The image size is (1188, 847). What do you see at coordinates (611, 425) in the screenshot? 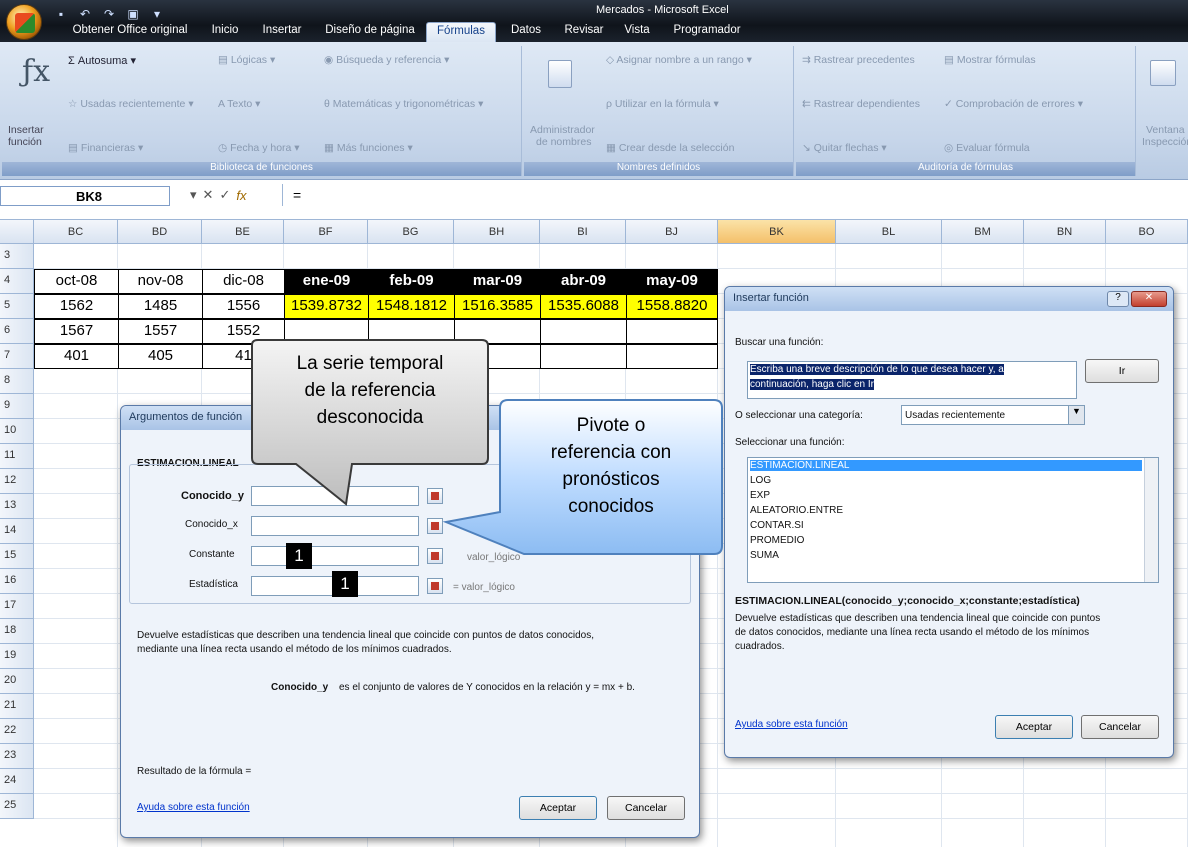
I see `right-callout-line-1: Pivote o` at bounding box center [611, 425].